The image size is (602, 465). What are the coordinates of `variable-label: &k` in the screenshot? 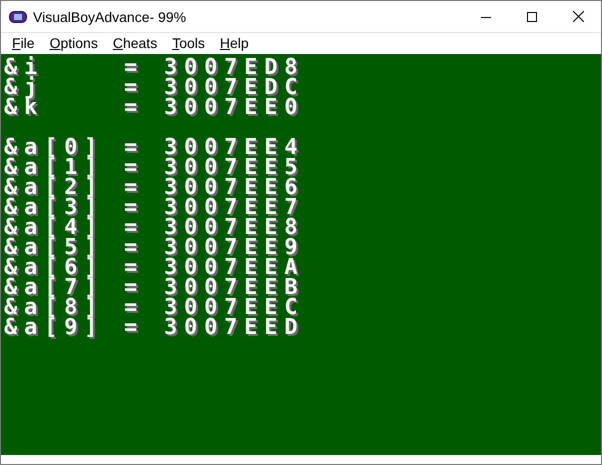 It's located at (24, 108).